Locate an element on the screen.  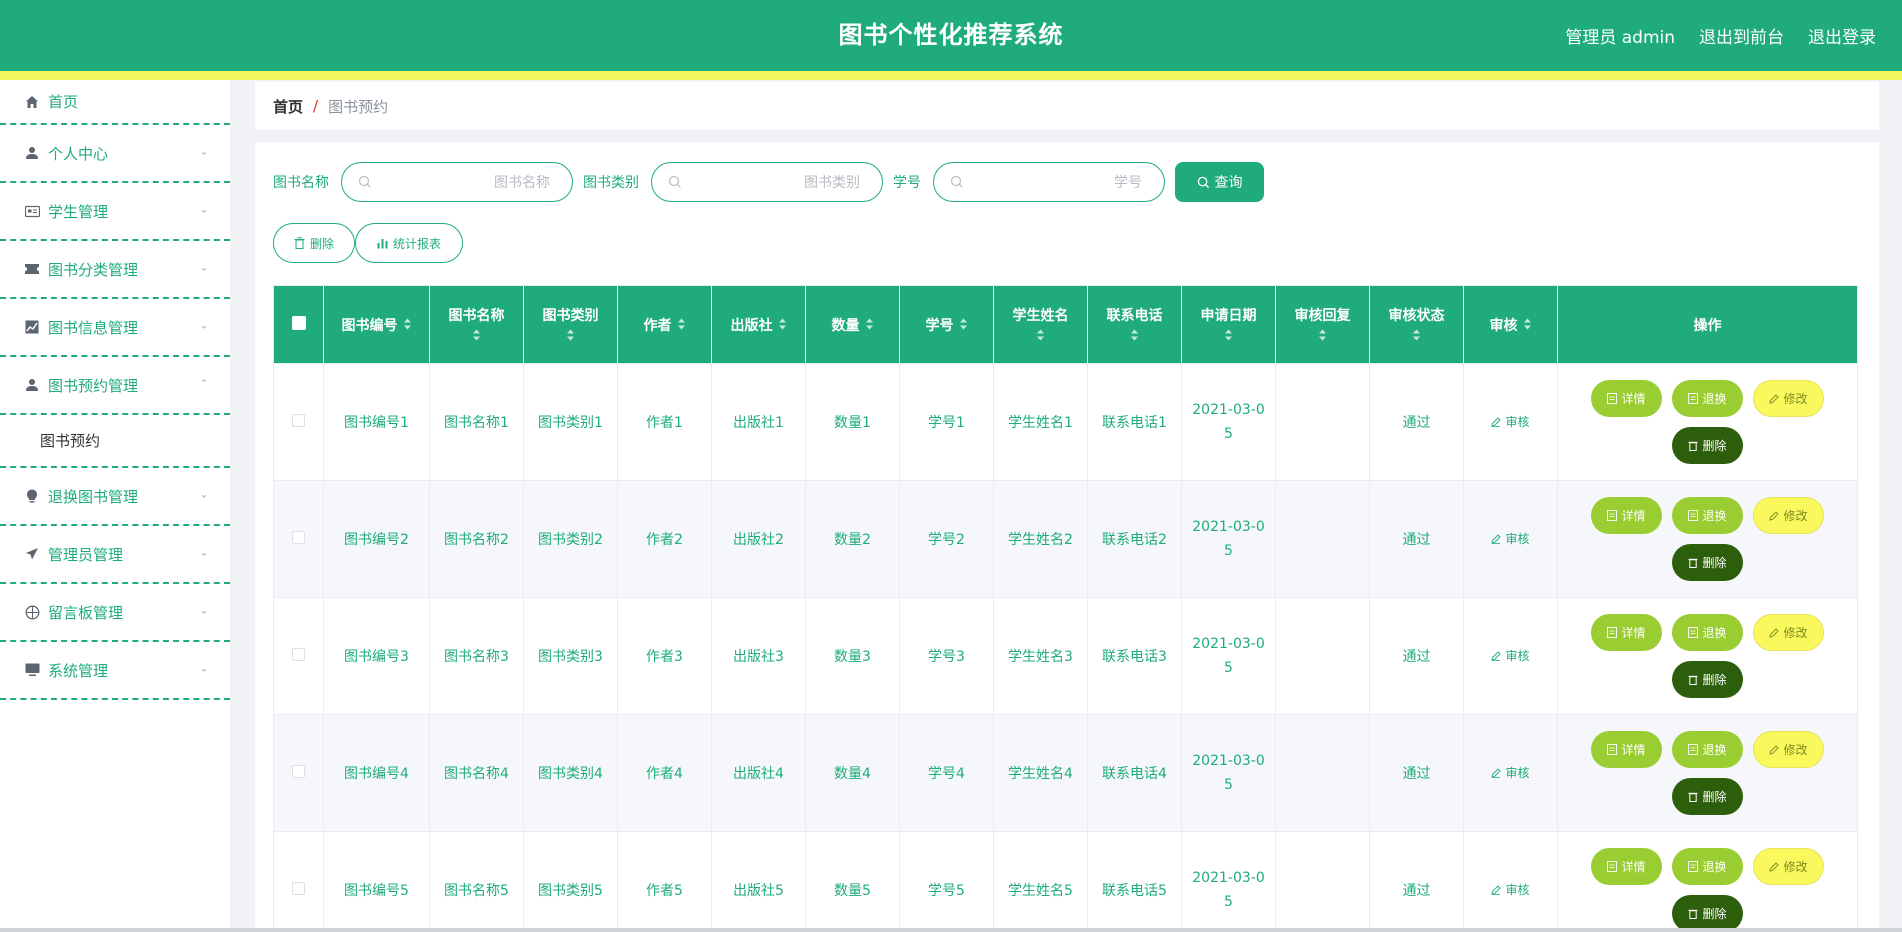
sidebar-item-home: 首页 is located at coordinates (115, 102).